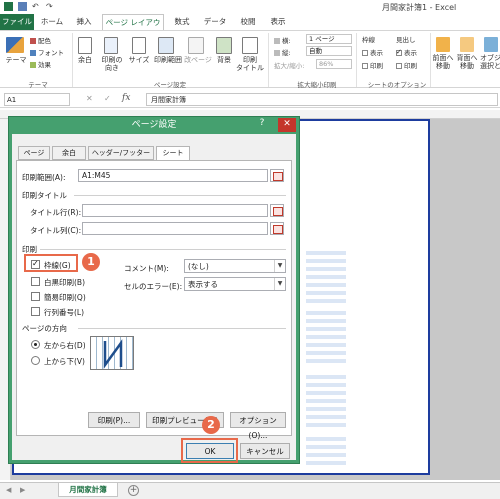 The image size is (500, 499). What do you see at coordinates (329, 39) in the screenshot?
I see `width-dropdown: 1 ページ` at bounding box center [329, 39].